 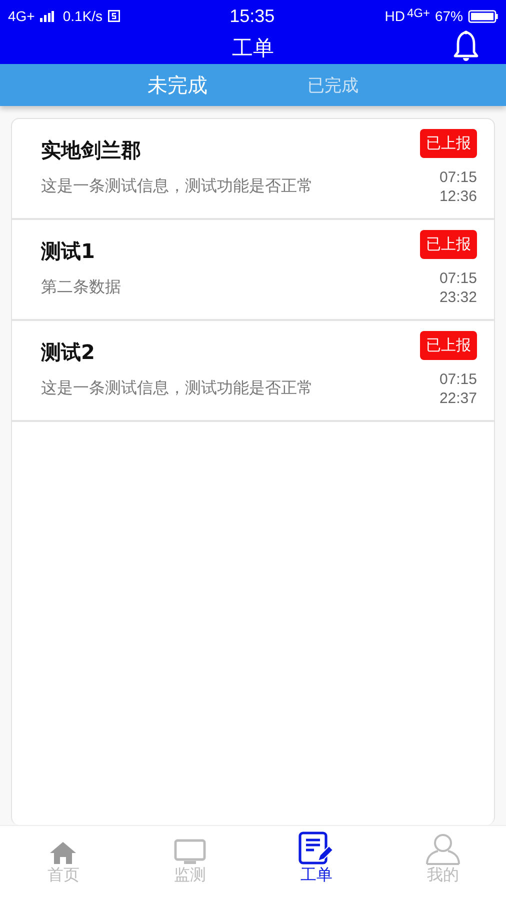 I want to click on app-icon, so click(x=114, y=16).